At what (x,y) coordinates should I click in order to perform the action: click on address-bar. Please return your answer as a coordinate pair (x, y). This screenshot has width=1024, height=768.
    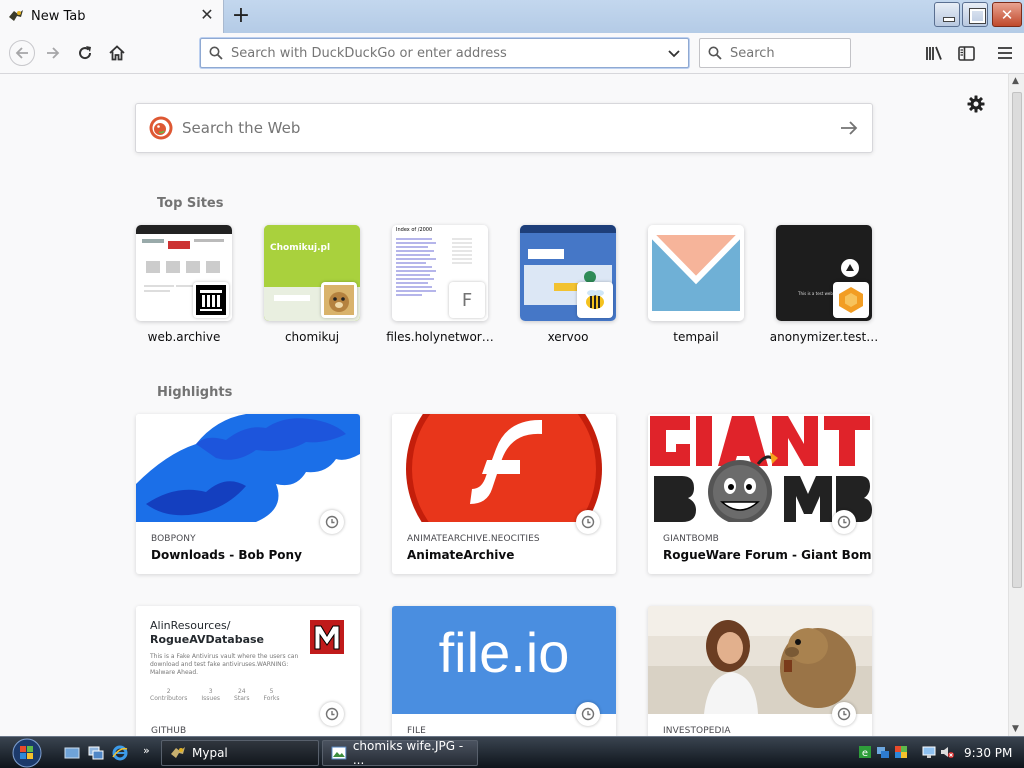
    Looking at the image, I should click on (444, 53).